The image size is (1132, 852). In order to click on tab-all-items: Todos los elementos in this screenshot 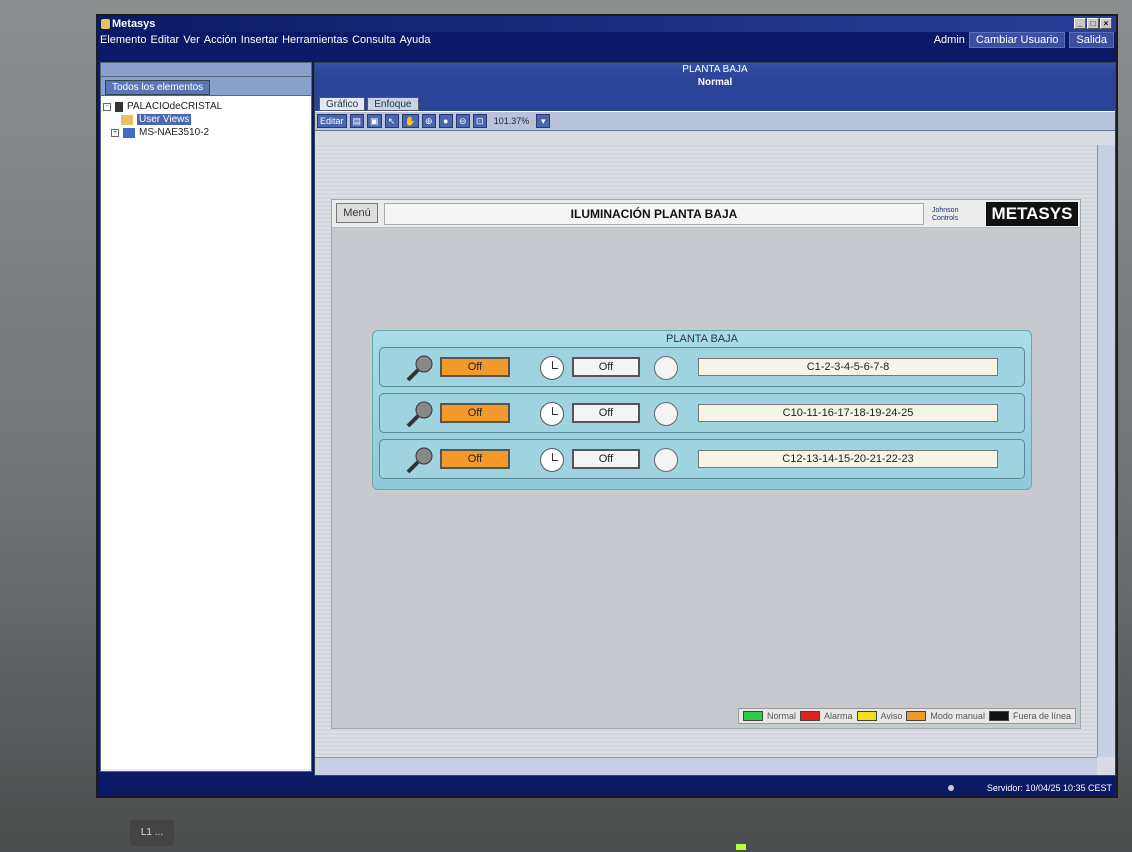, I will do `click(158, 87)`.